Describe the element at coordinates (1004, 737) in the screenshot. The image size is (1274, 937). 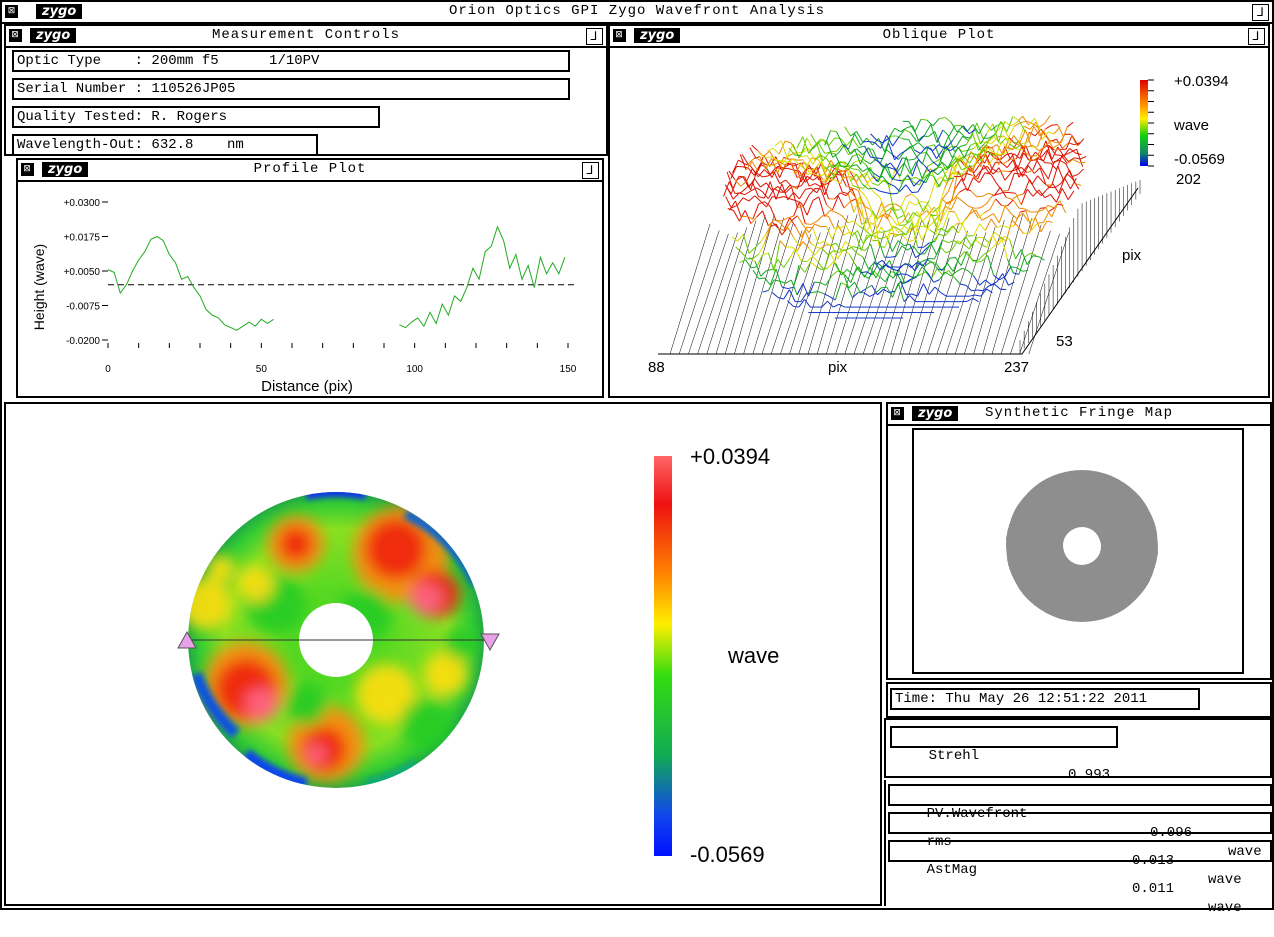
I see `strehl-field: Strehl 0.993` at that location.